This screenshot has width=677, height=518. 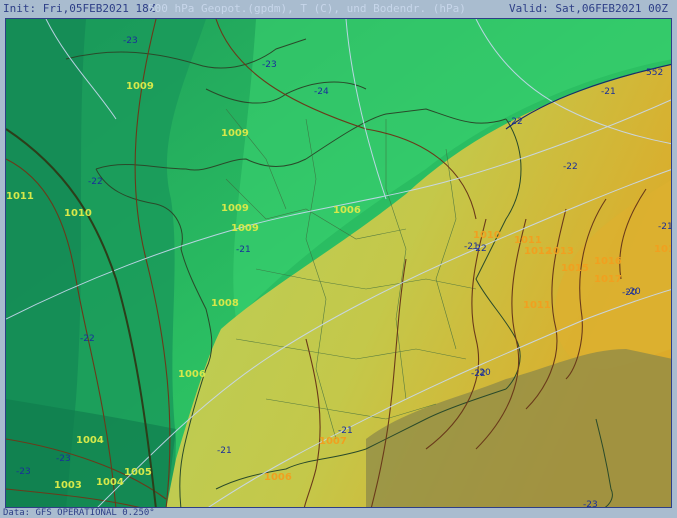 What do you see at coordinates (333, 441) in the screenshot?
I see `pressure-label: 1007` at bounding box center [333, 441].